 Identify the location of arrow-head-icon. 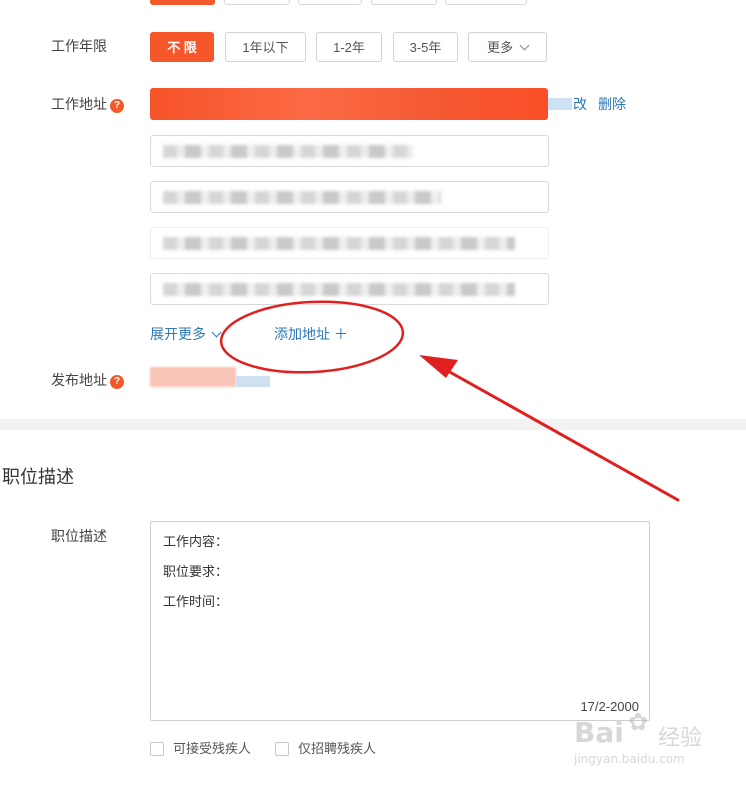
(438, 366).